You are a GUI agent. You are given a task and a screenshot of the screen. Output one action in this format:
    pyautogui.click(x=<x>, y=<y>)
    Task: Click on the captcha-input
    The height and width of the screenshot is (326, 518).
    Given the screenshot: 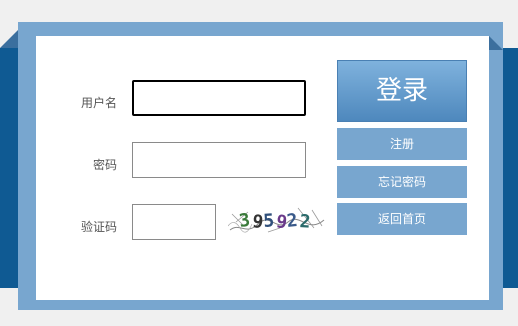 What is the action you would take?
    pyautogui.click(x=174, y=222)
    